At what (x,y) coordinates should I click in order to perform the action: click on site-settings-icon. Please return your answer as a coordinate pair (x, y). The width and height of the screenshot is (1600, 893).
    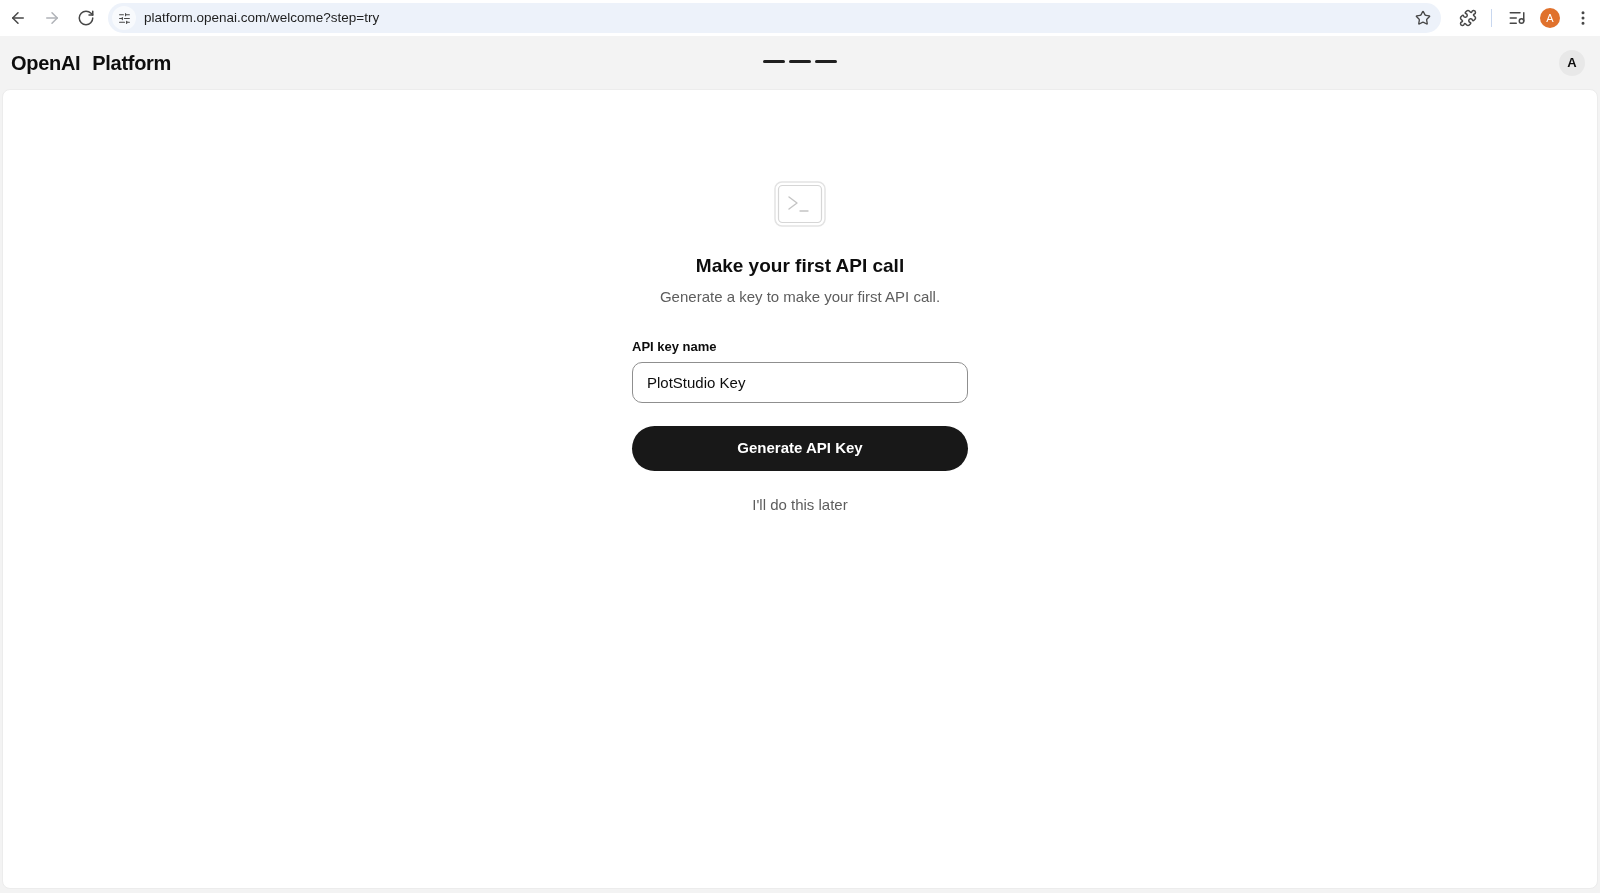
    Looking at the image, I should click on (124, 18).